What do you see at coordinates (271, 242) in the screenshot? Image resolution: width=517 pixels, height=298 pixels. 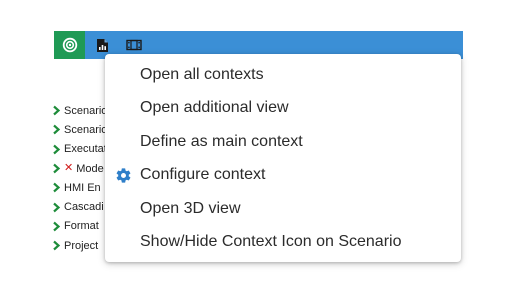 I see `menu-item-label: Show/Hide Context Icon on Scenario` at bounding box center [271, 242].